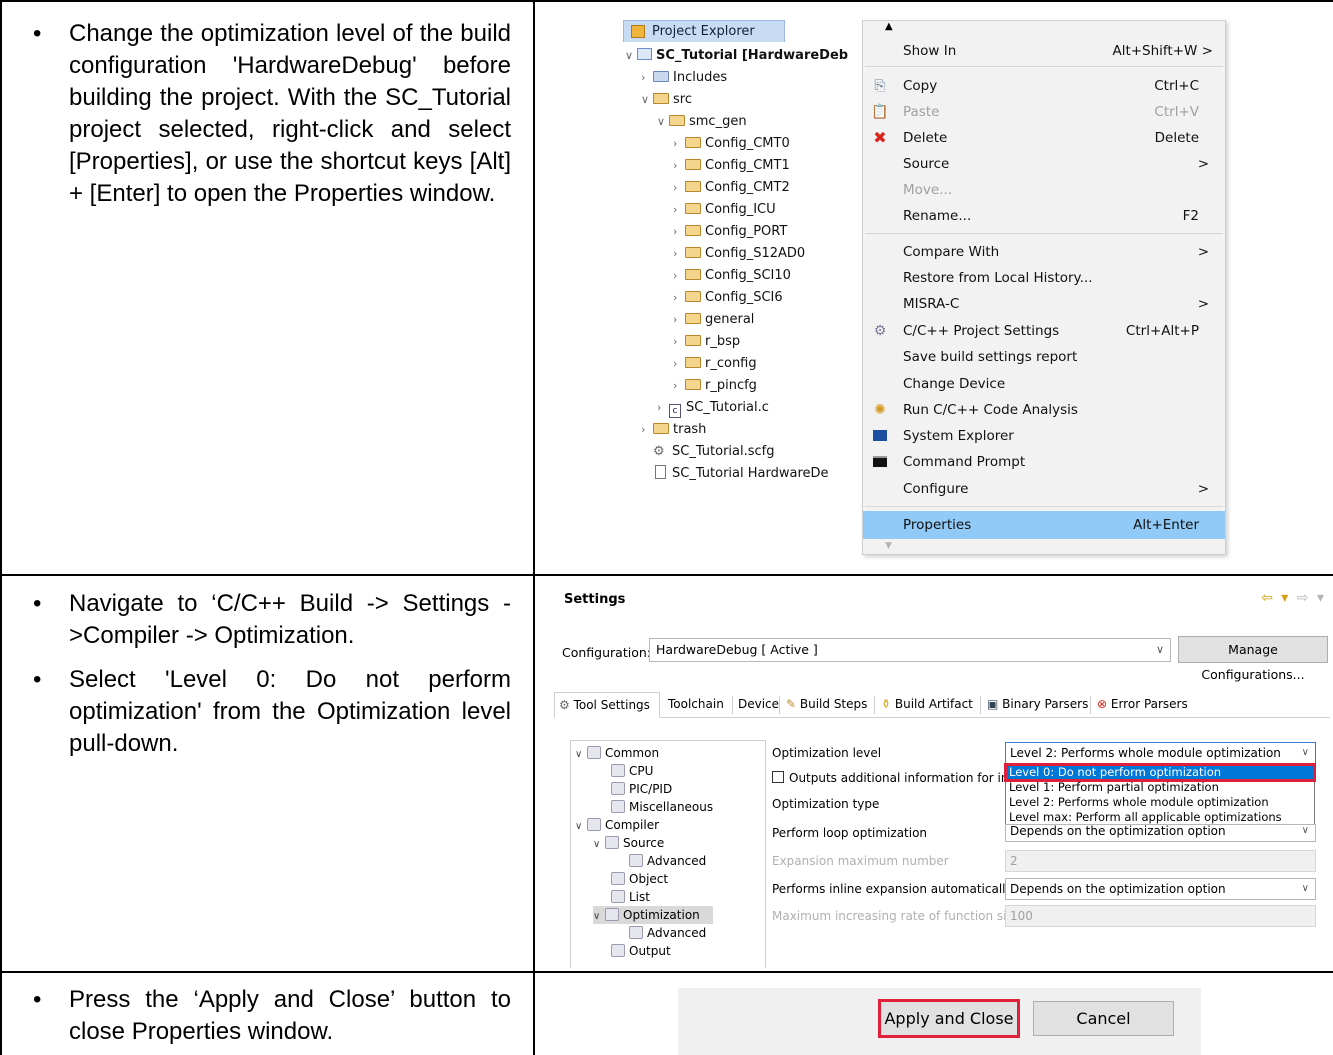 The width and height of the screenshot is (1333, 1055). Describe the element at coordinates (1044, 216) in the screenshot. I see `menu-item-rename: Rename... F2` at that location.